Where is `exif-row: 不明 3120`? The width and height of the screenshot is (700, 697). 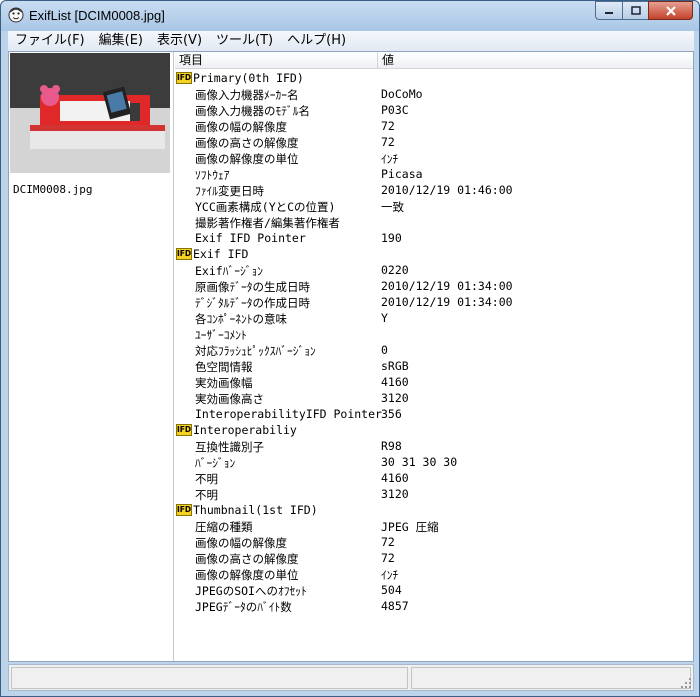
exif-row: 不明 3120 is located at coordinates (434, 494).